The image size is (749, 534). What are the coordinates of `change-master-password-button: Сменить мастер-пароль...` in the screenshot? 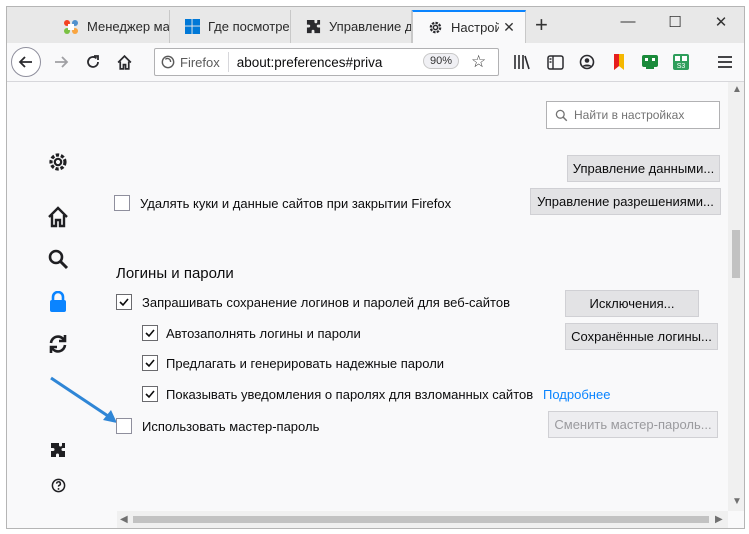 It's located at (633, 424).